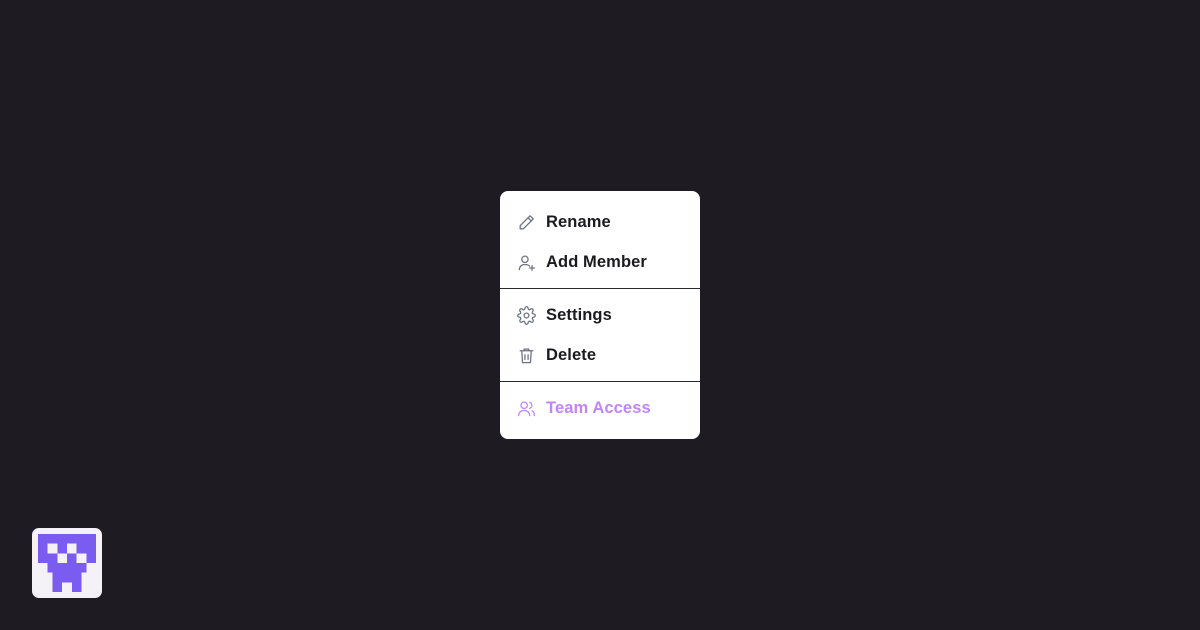 The height and width of the screenshot is (630, 1200). Describe the element at coordinates (67, 563) in the screenshot. I see `brand-logo` at that location.